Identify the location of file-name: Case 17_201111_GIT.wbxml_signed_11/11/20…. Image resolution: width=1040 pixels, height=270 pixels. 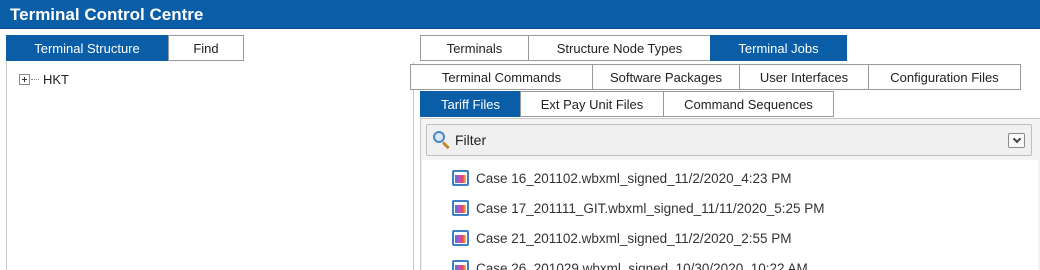
(650, 208).